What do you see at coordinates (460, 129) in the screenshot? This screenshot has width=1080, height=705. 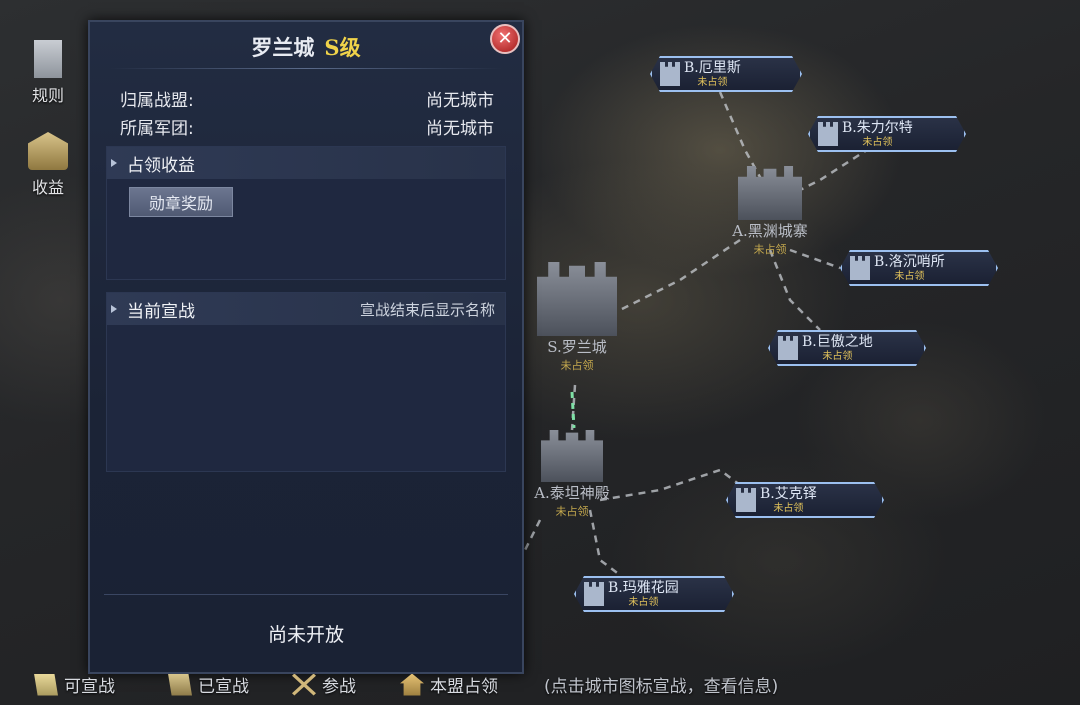 I see `legion-value: 尚无城市` at bounding box center [460, 129].